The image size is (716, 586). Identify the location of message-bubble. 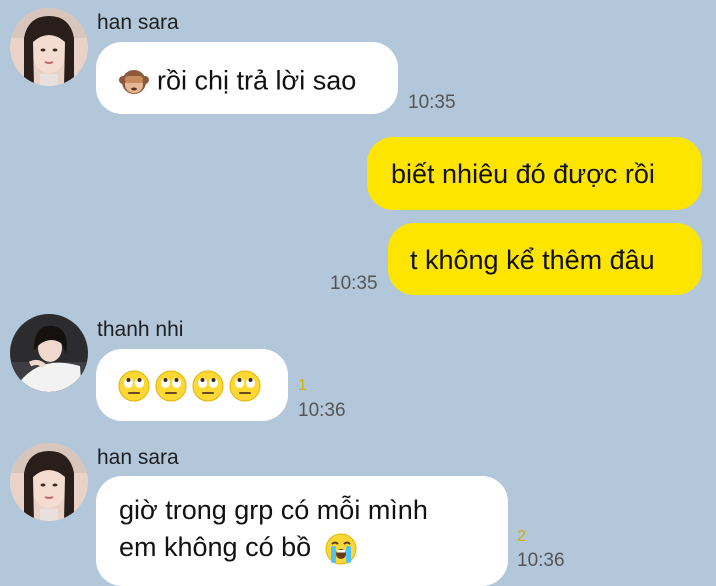
(192, 385).